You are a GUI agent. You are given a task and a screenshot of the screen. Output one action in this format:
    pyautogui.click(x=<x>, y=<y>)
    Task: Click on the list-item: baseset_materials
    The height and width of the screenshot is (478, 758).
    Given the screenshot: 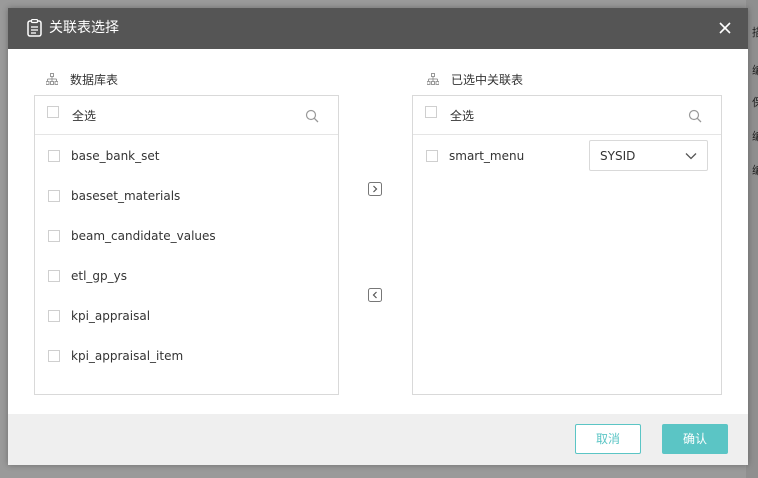 What is the action you would take?
    pyautogui.click(x=186, y=196)
    